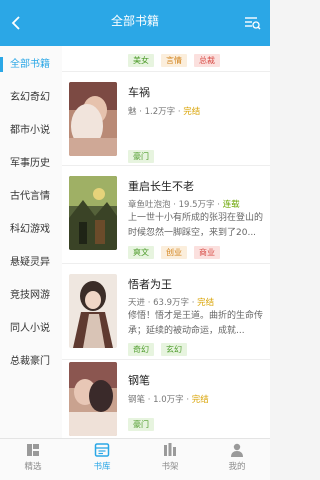 This screenshot has height=480, width=320. I want to click on book-tag: 玄幻, so click(174, 349).